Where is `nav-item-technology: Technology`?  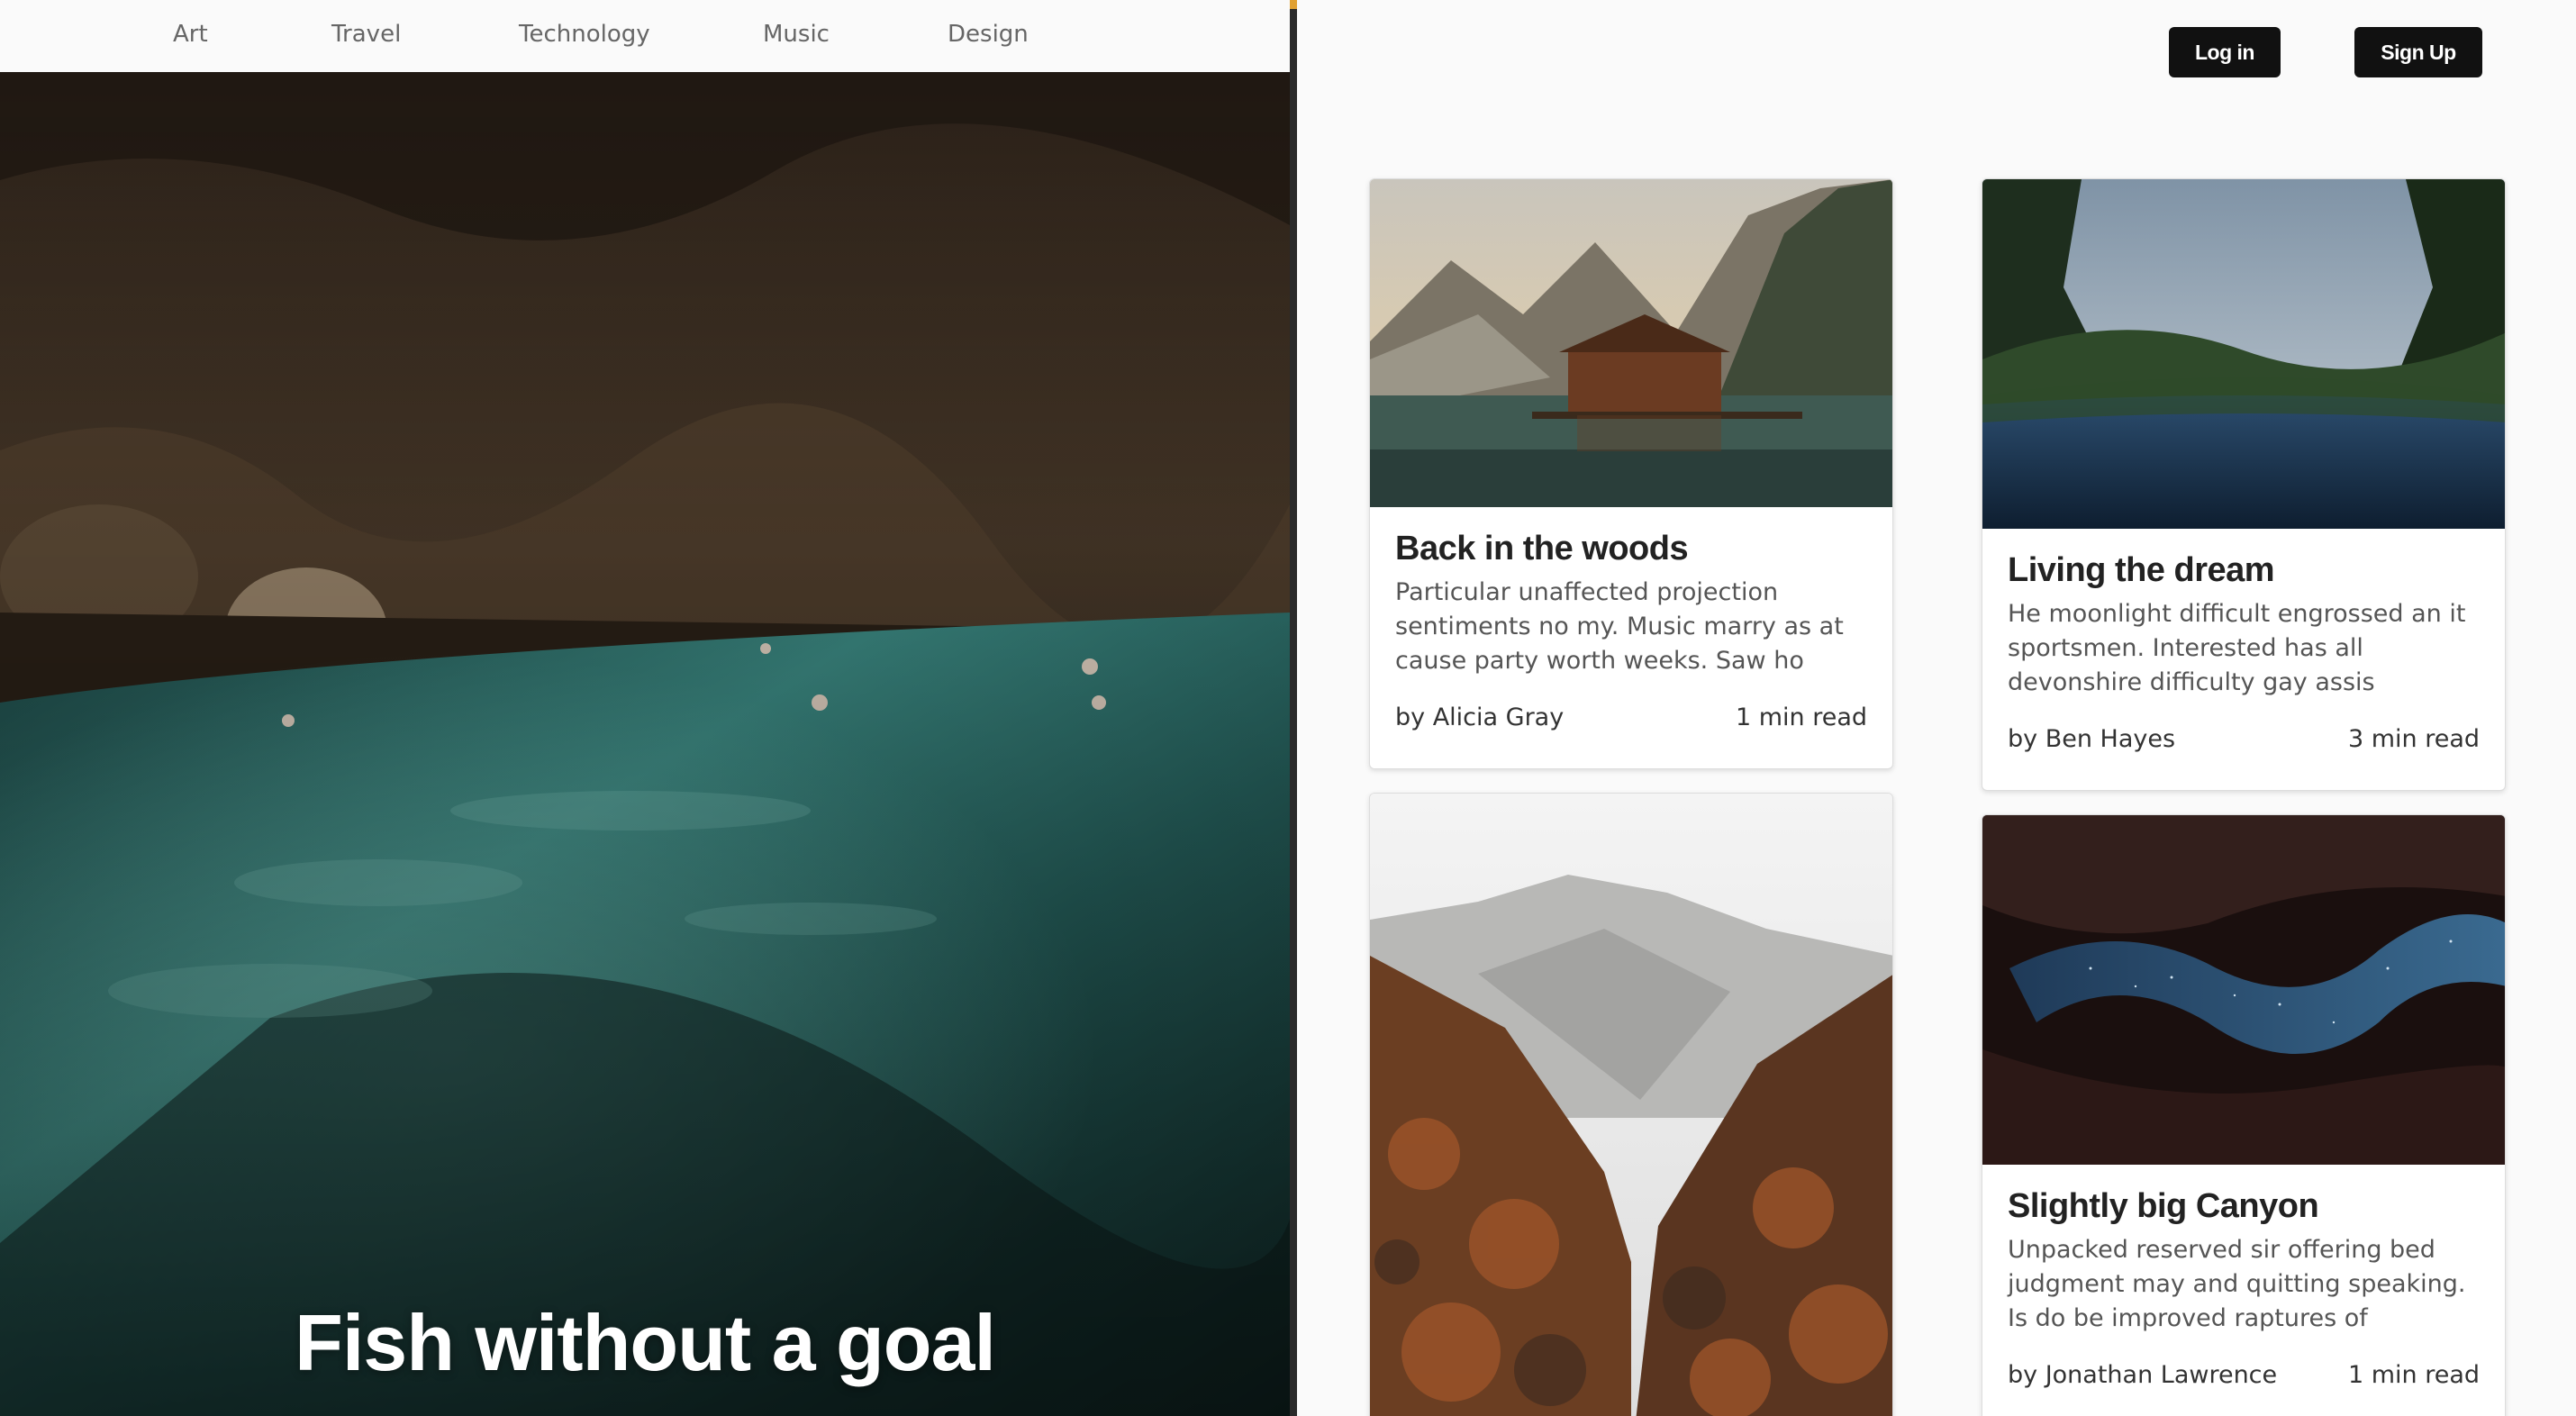 nav-item-technology: Technology is located at coordinates (584, 34).